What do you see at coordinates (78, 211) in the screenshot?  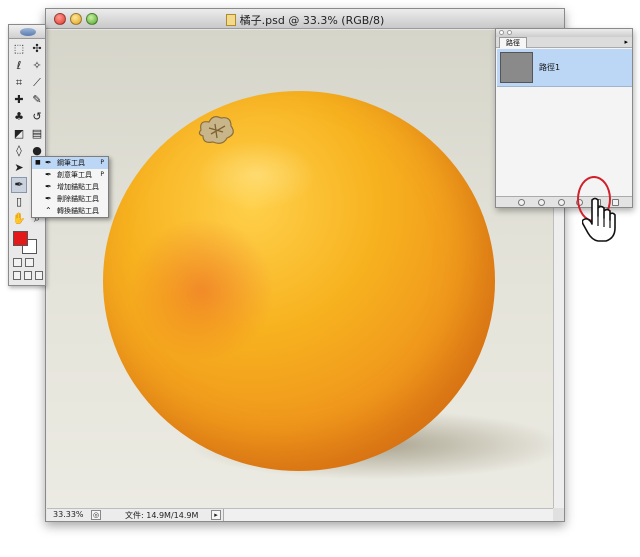 I see `flyout-item-label: 轉換錨點工具` at bounding box center [78, 211].